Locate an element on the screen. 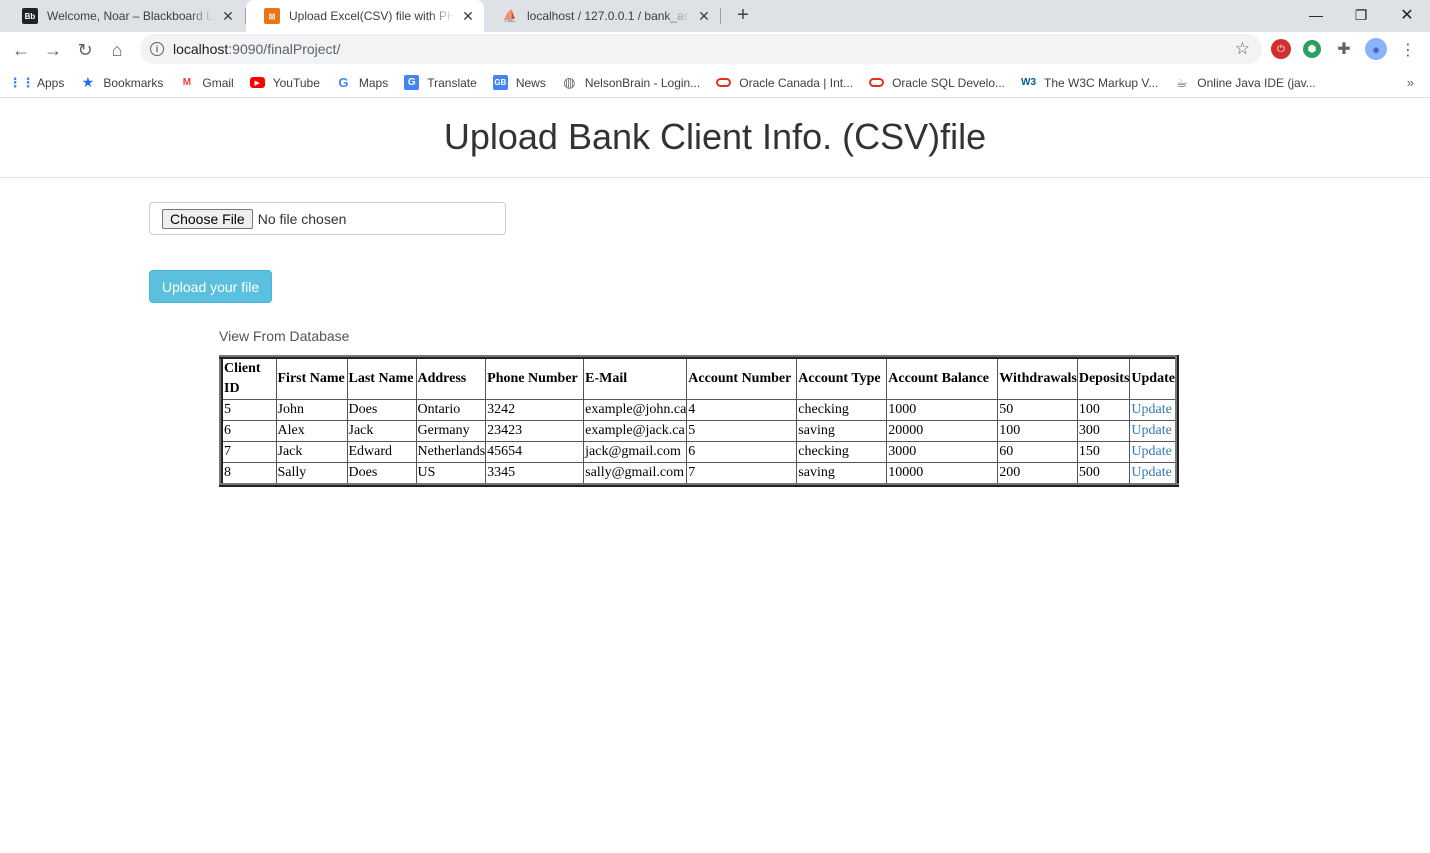  extensions-puzzle-icon: ✚ is located at coordinates (1344, 49).